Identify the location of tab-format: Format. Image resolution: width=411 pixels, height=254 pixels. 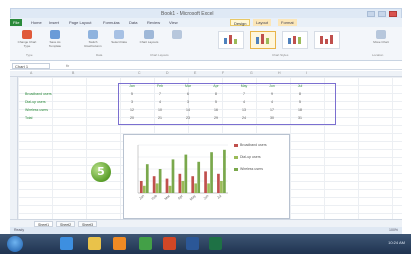
(287, 22).